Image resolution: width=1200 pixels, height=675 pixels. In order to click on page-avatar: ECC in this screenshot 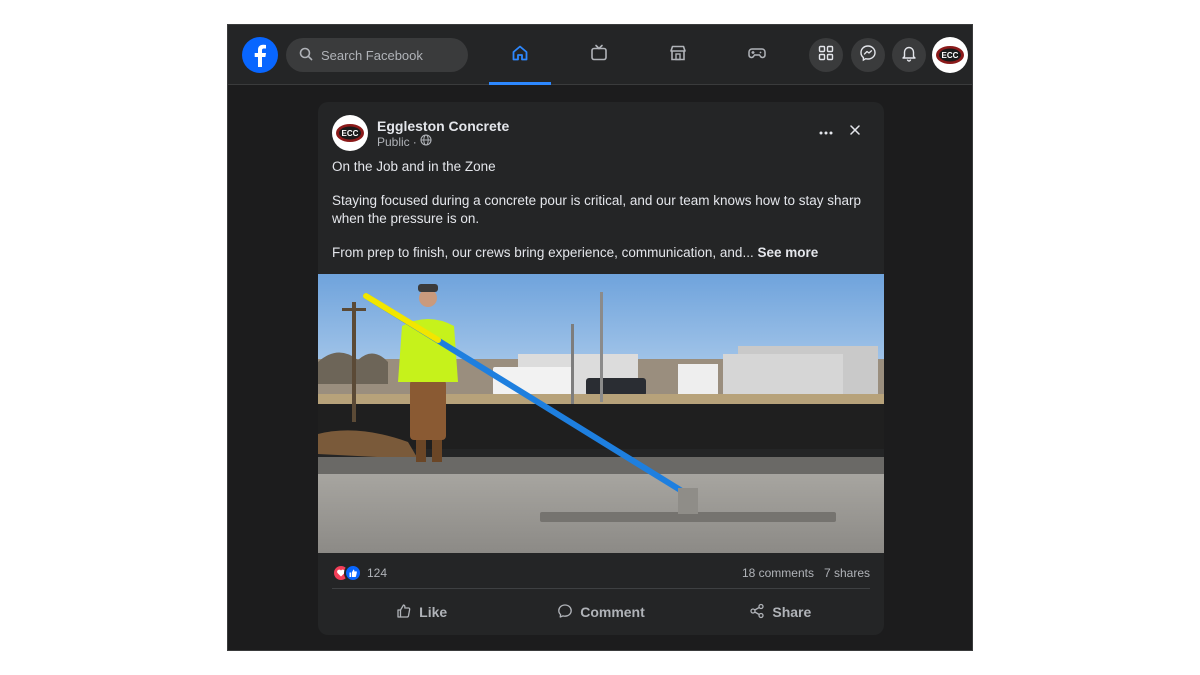, I will do `click(350, 133)`.